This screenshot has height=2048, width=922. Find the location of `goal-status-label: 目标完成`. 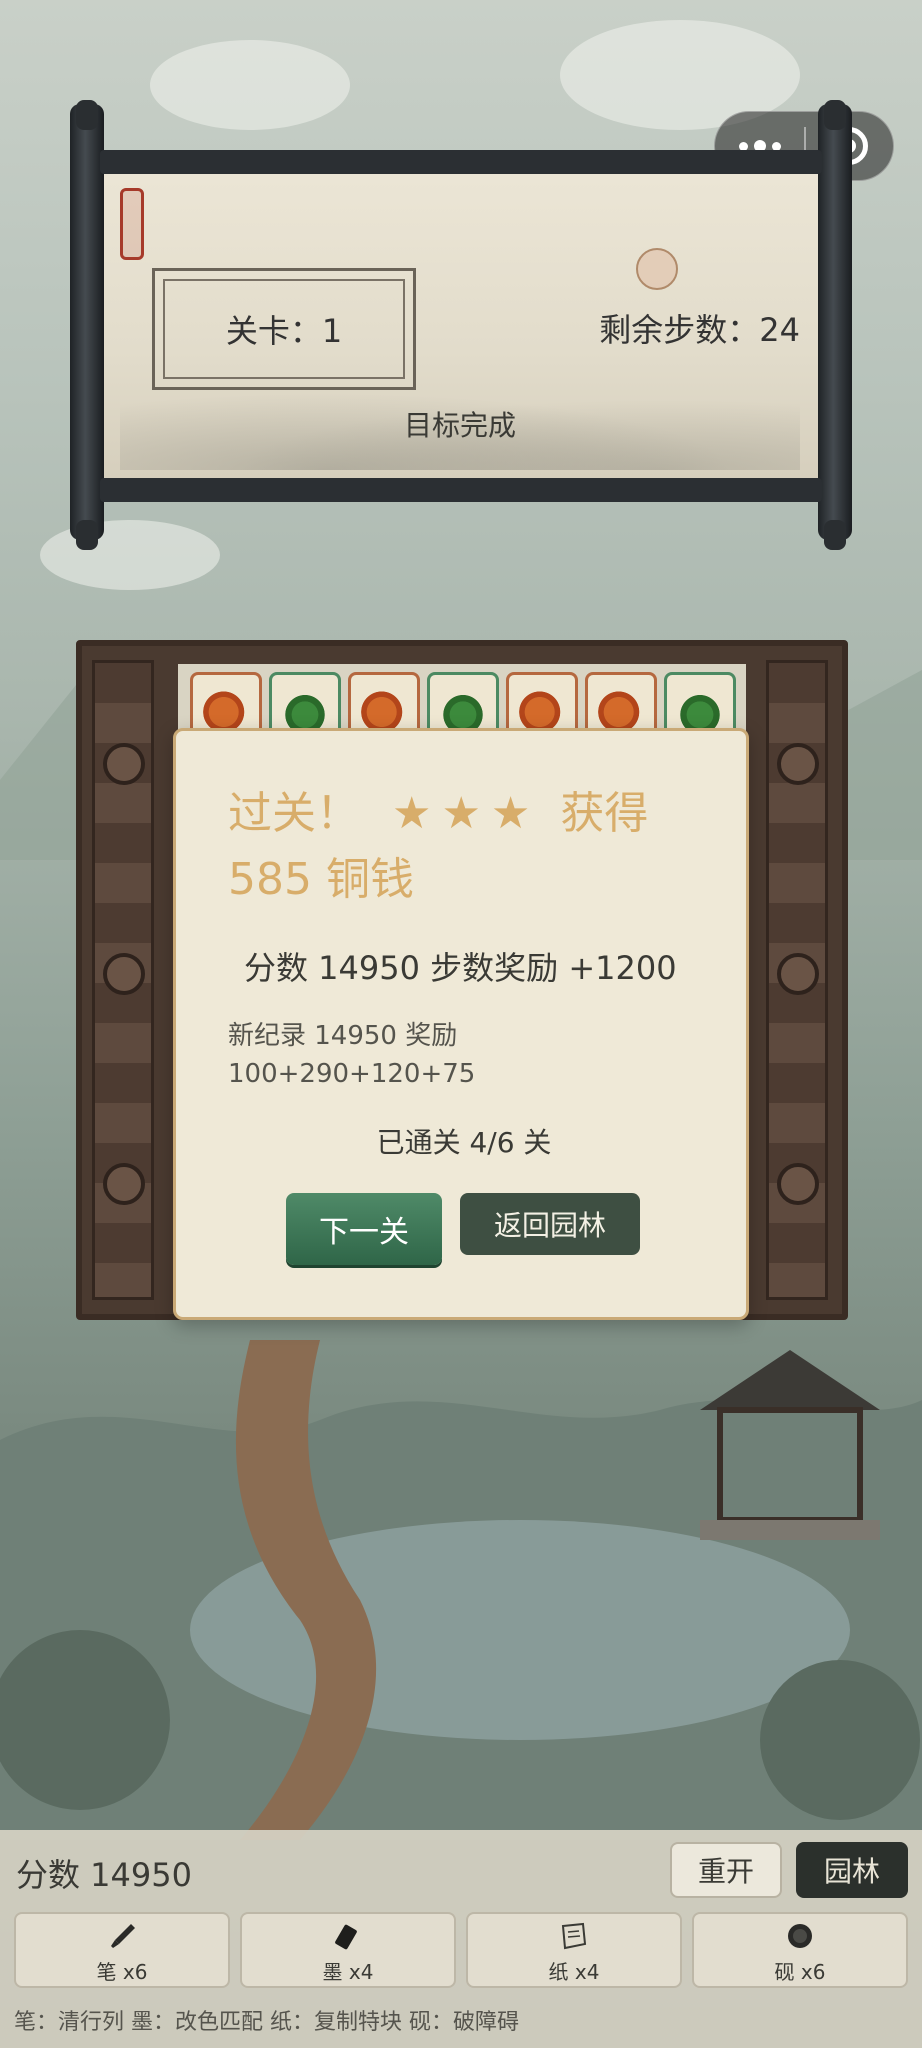

goal-status-label: 目标完成 is located at coordinates (459, 425).